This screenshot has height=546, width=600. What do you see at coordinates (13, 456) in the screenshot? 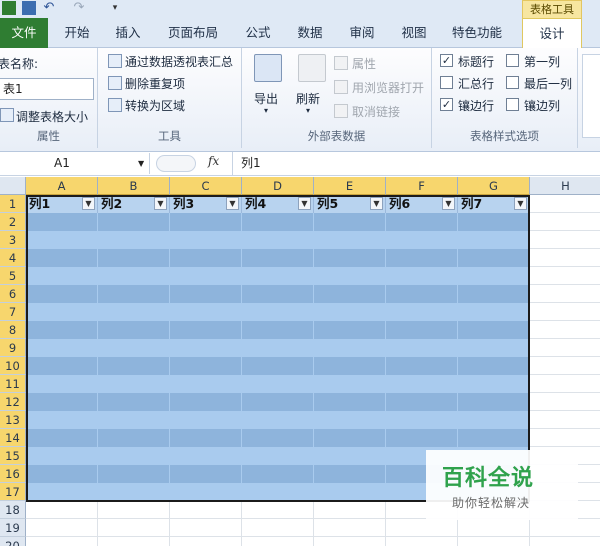
I see `row-header: 15` at bounding box center [13, 456].